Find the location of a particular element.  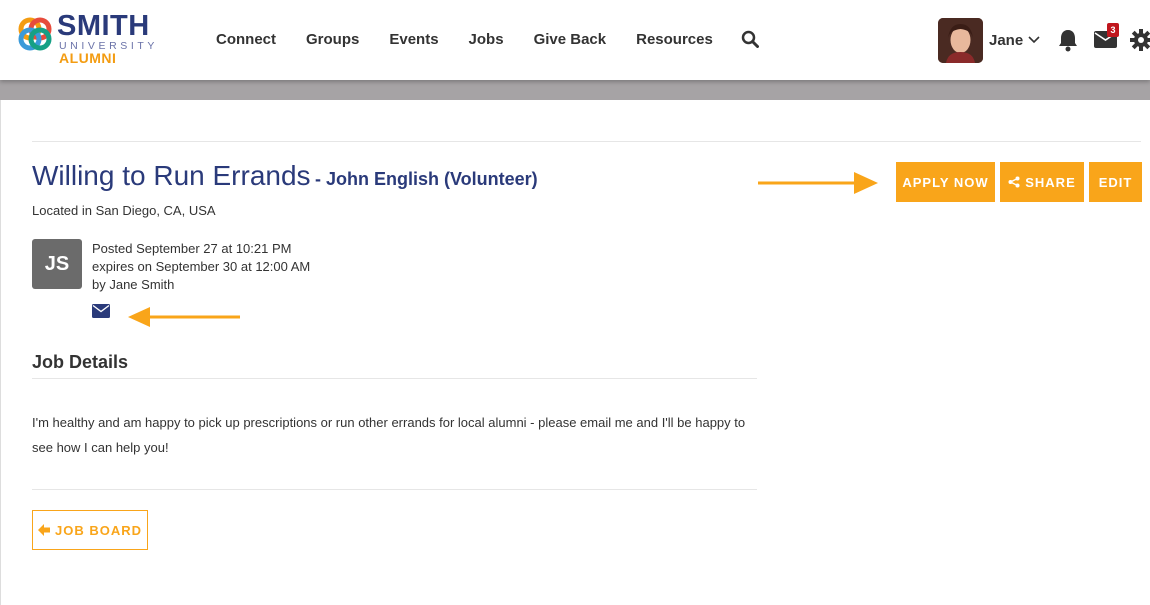

share-icon is located at coordinates (1014, 182).